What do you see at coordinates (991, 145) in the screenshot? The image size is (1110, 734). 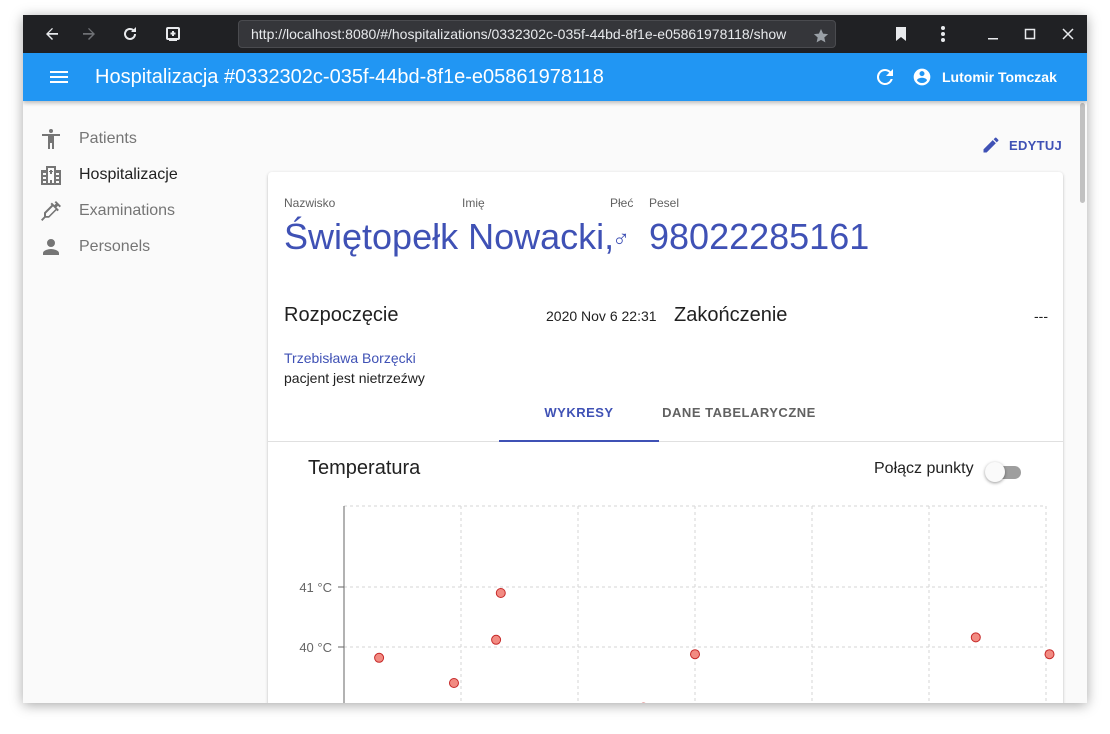 I see `pencil-icon` at bounding box center [991, 145].